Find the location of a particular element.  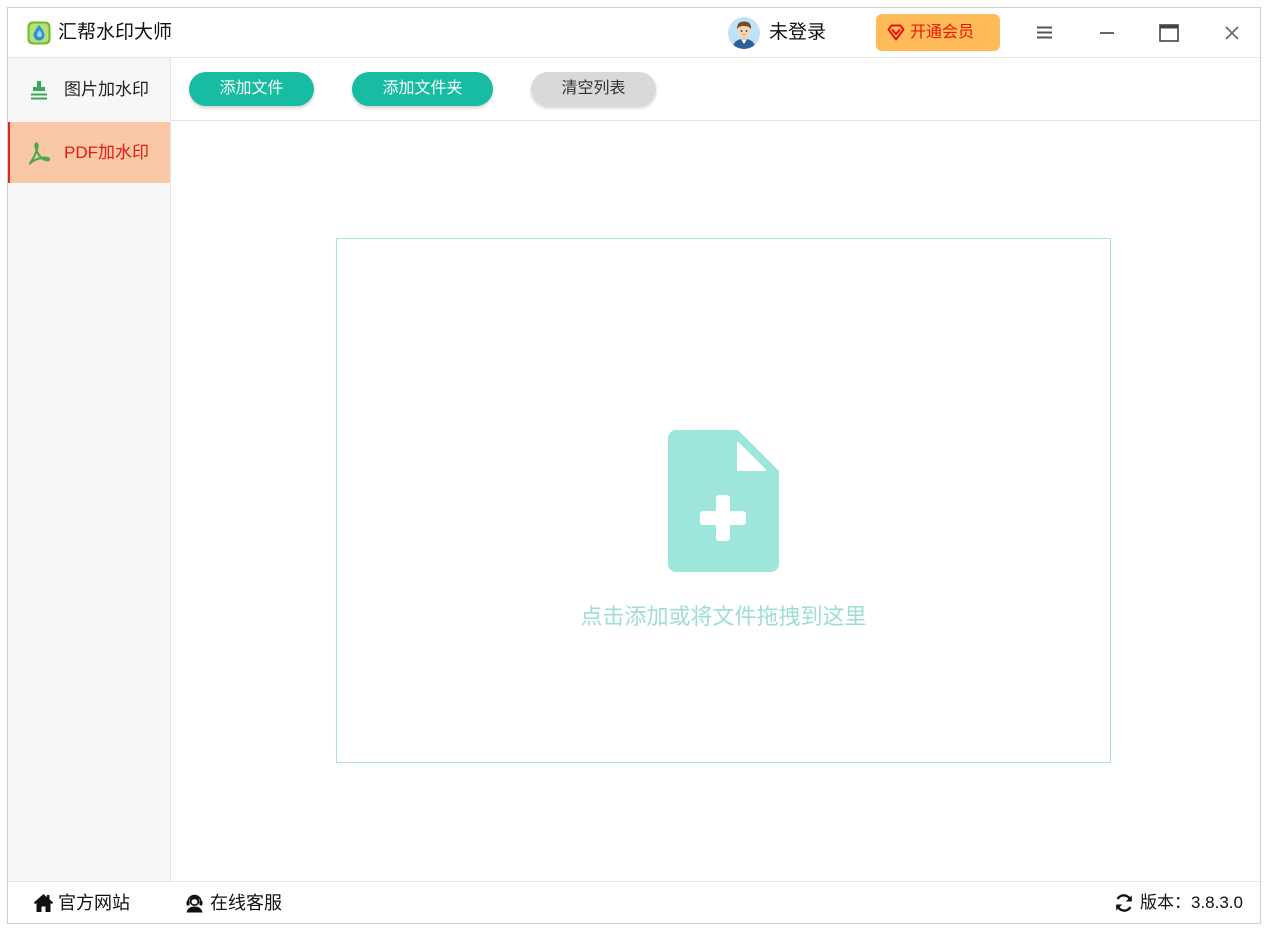

add-folder-button: 添加文件夹 is located at coordinates (422, 89).